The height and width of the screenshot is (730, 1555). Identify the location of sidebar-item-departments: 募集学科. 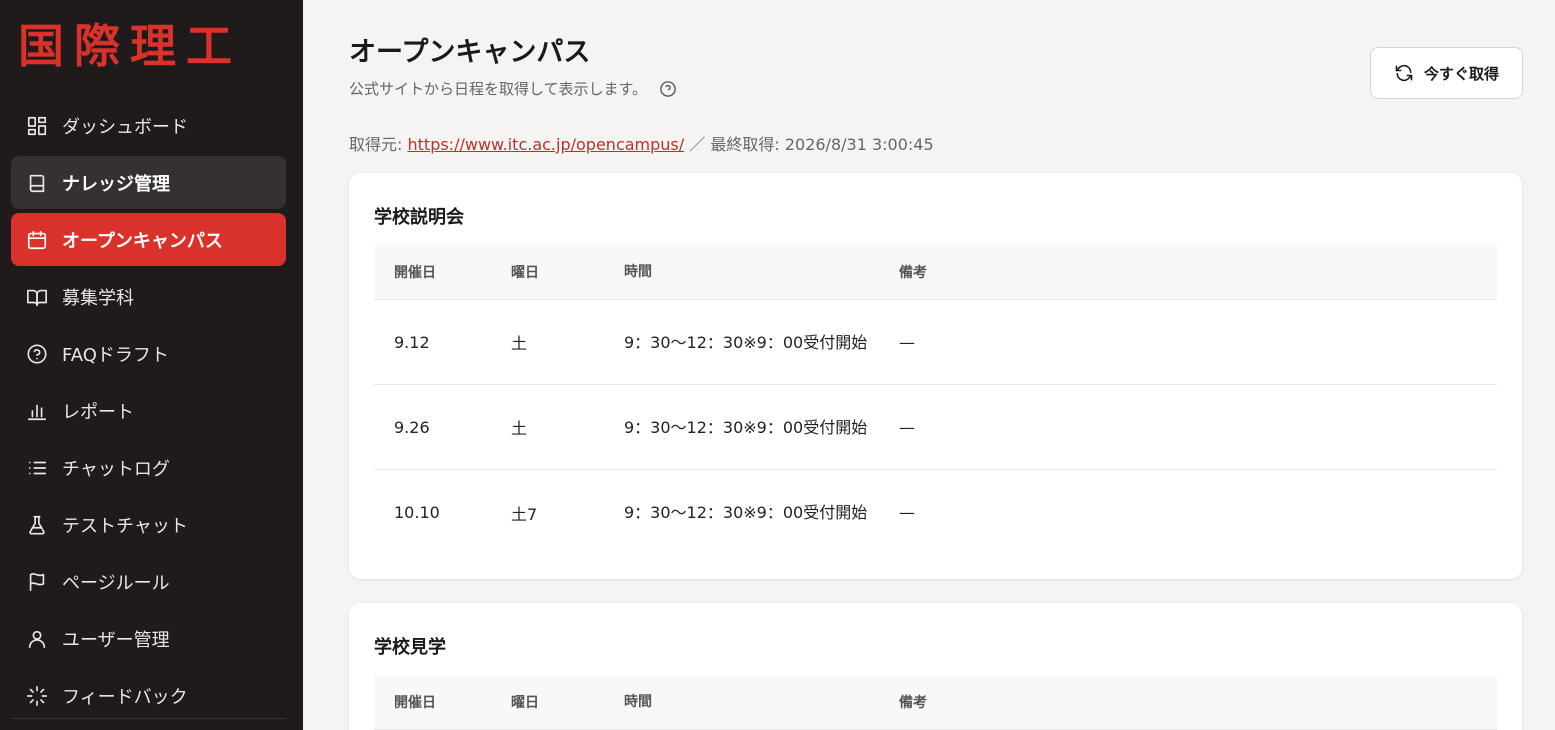
(148, 296).